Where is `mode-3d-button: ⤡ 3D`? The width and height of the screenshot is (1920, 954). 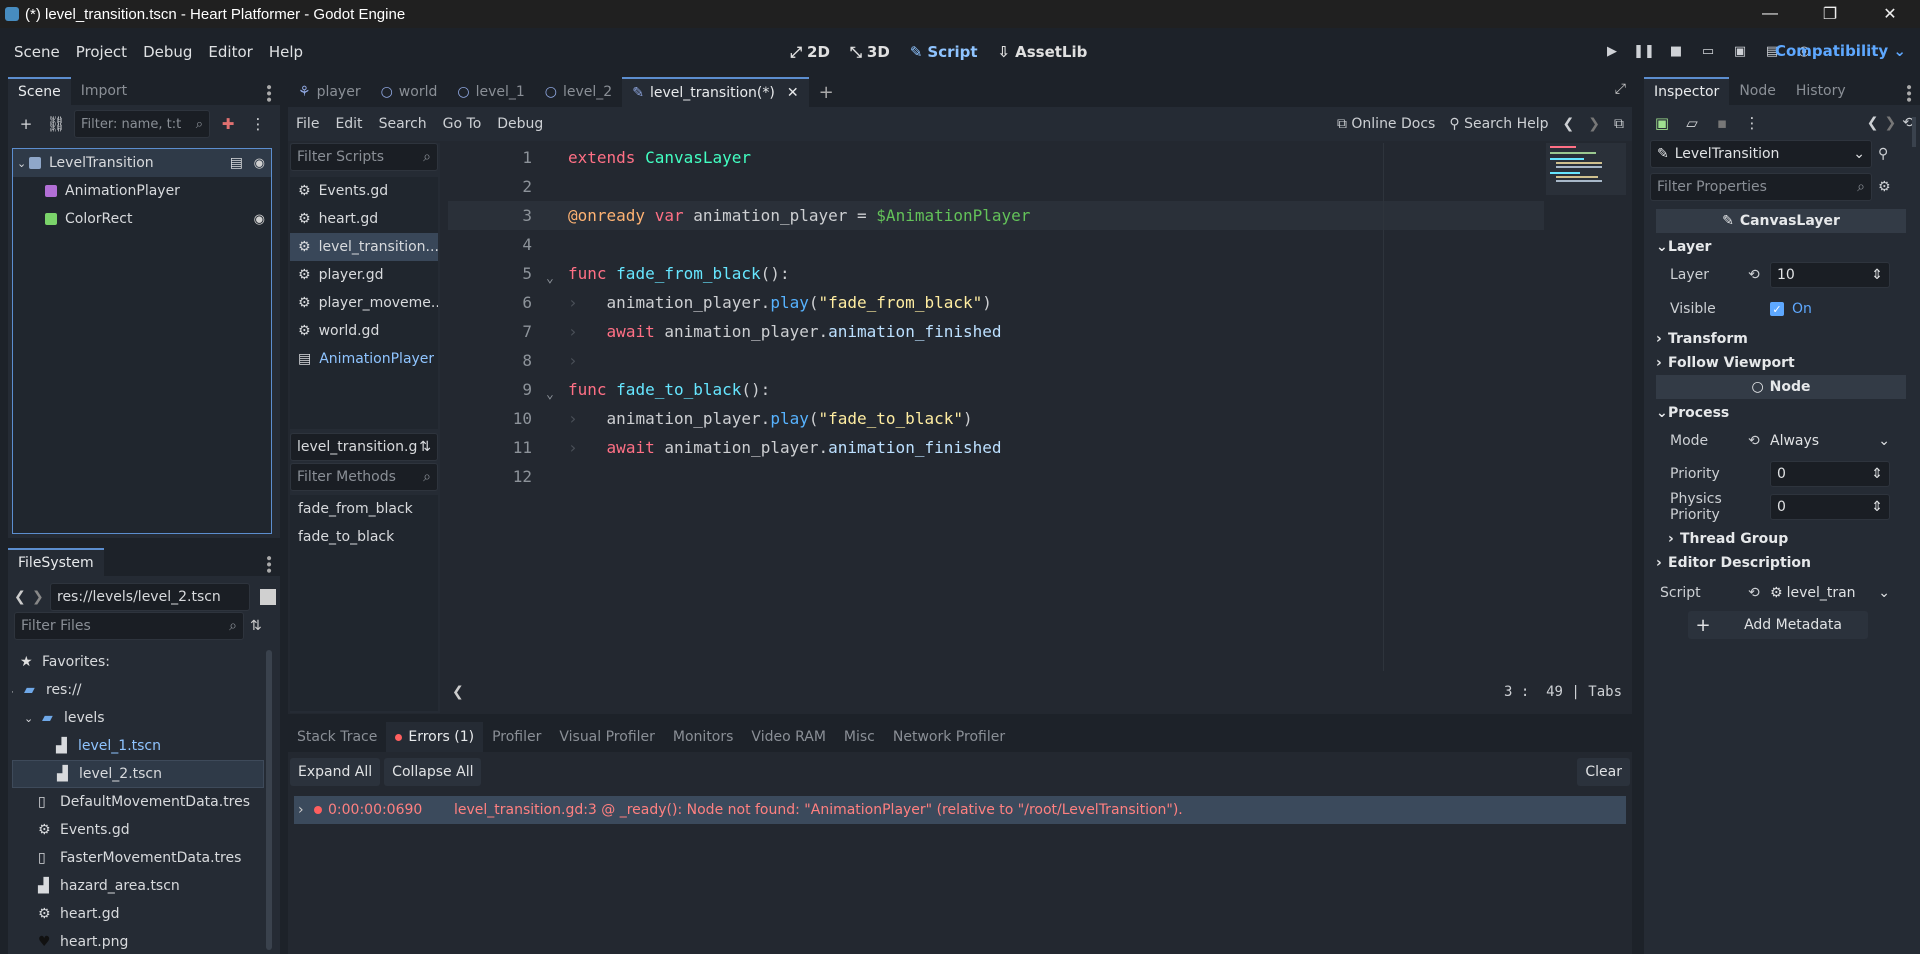 mode-3d-button: ⤡ 3D is located at coordinates (870, 52).